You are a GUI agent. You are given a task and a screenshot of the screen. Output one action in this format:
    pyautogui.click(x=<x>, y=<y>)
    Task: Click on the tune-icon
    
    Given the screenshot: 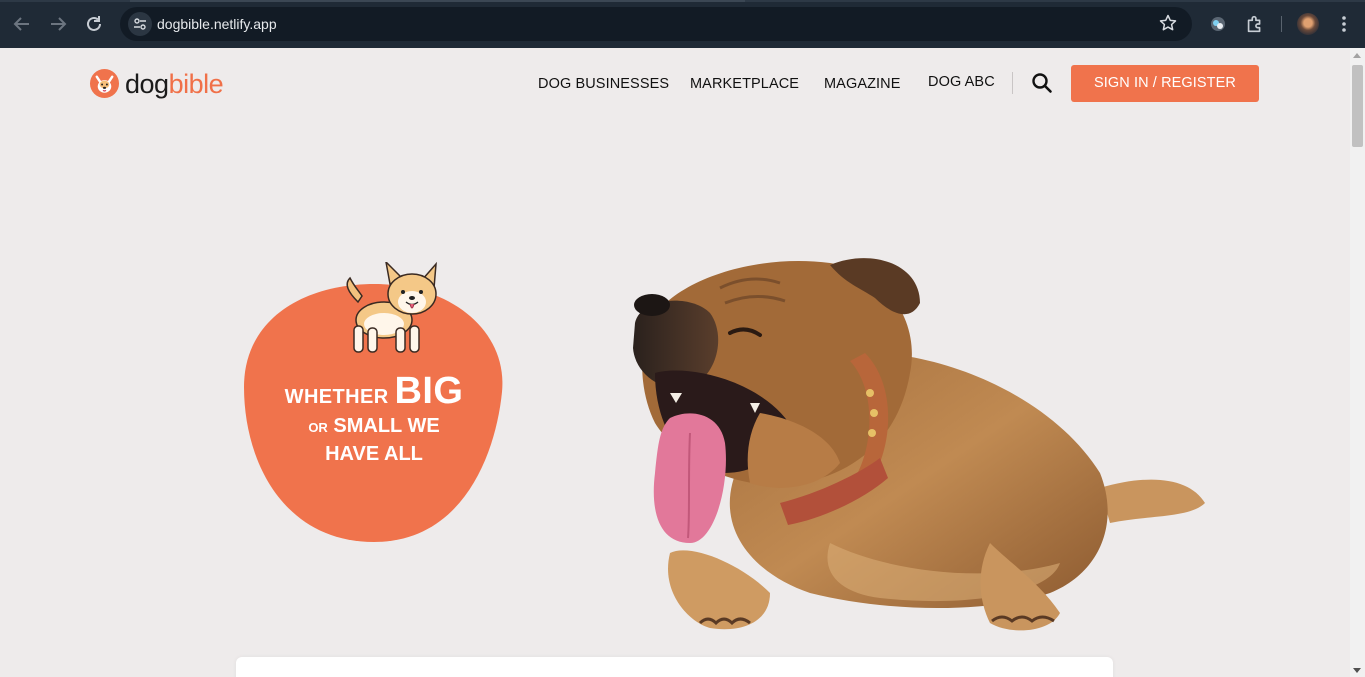 What is the action you would take?
    pyautogui.click(x=140, y=24)
    